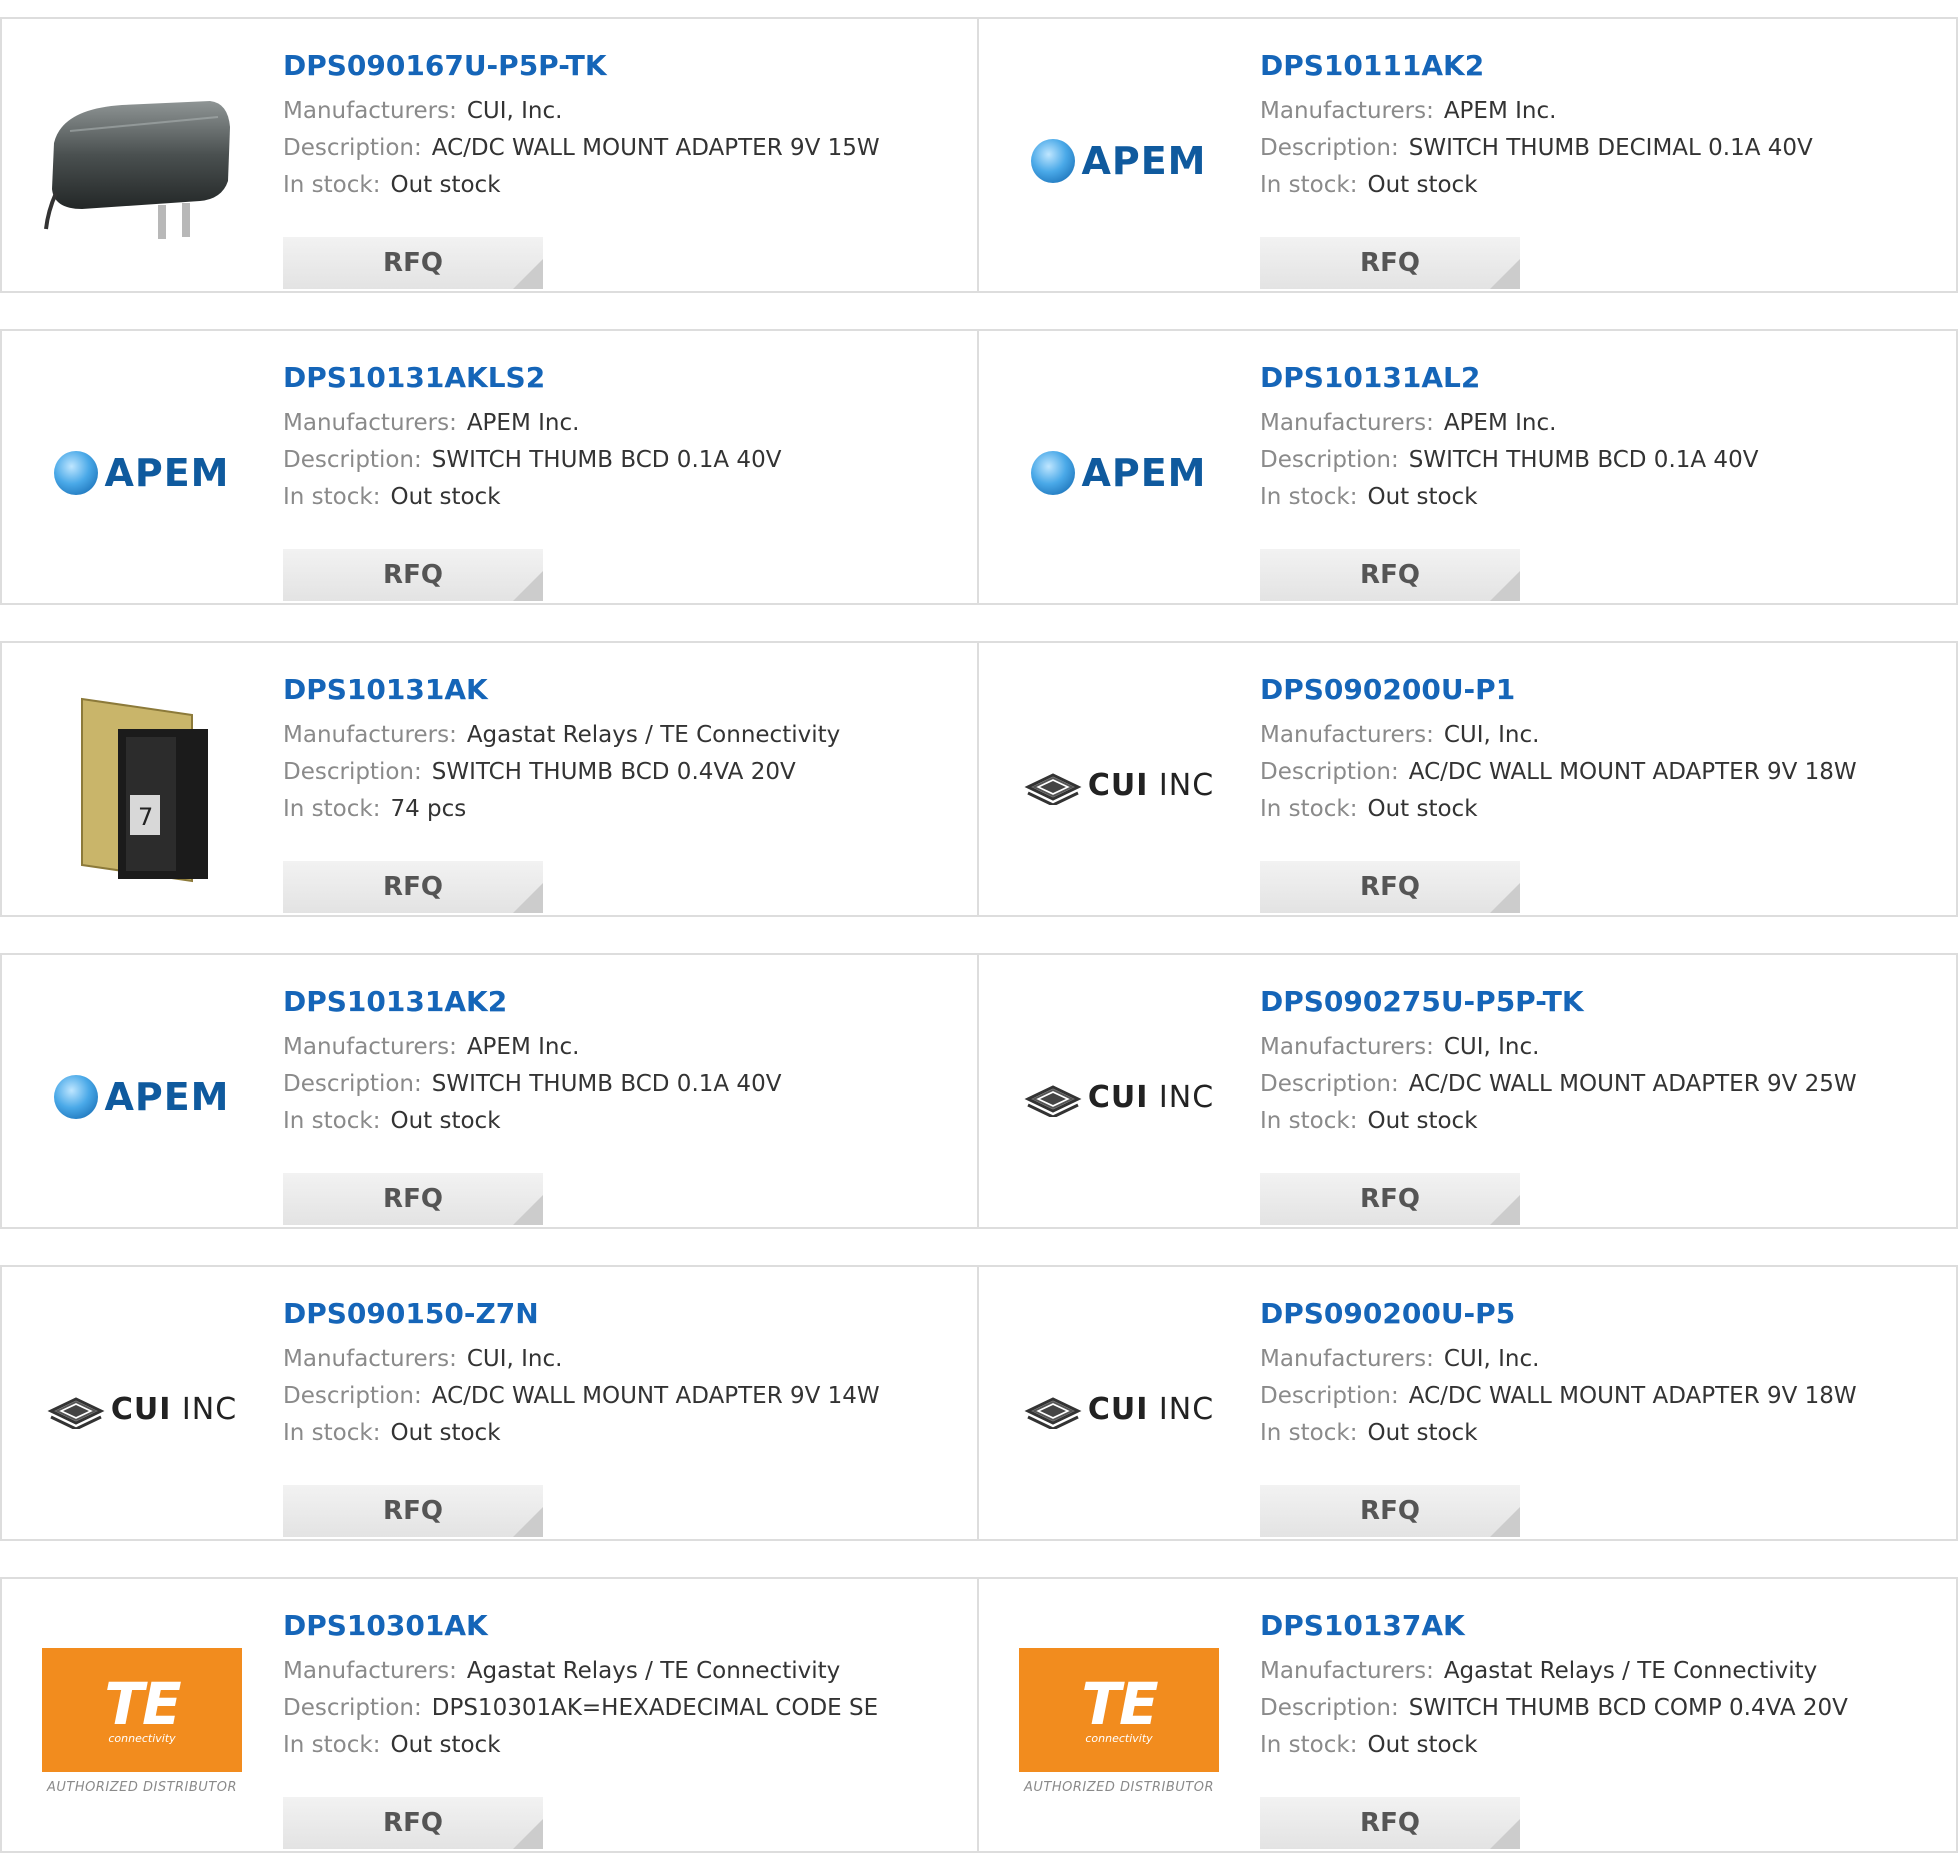 Image resolution: width=1958 pixels, height=1853 pixels. I want to click on rfq-label: RFQ, so click(1390, 1511).